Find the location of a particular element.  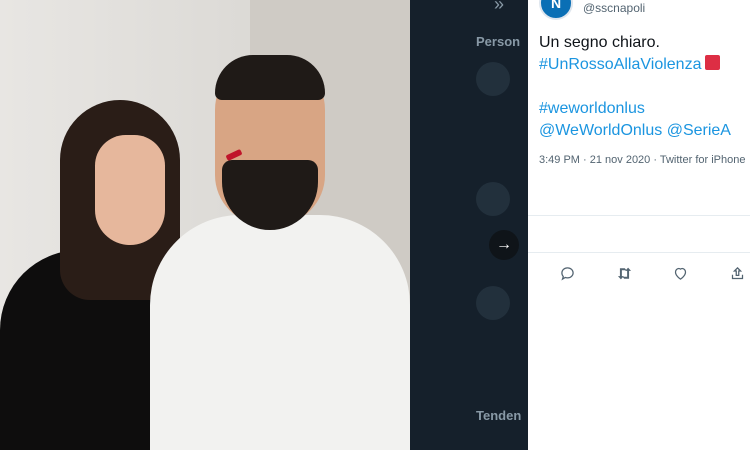

tweet-line-4: @WeWorldOnlus @SerieA is located at coordinates (644, 131).